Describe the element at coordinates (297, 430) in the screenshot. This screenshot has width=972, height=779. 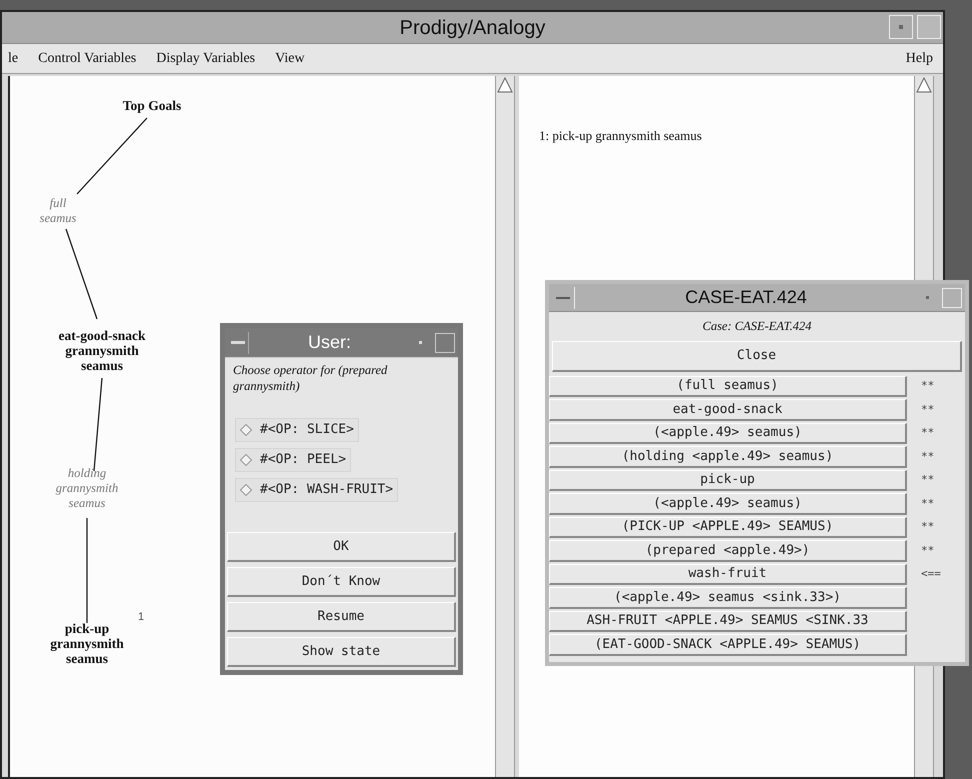
I see `radio-option: #<OP: SLICE>` at that location.